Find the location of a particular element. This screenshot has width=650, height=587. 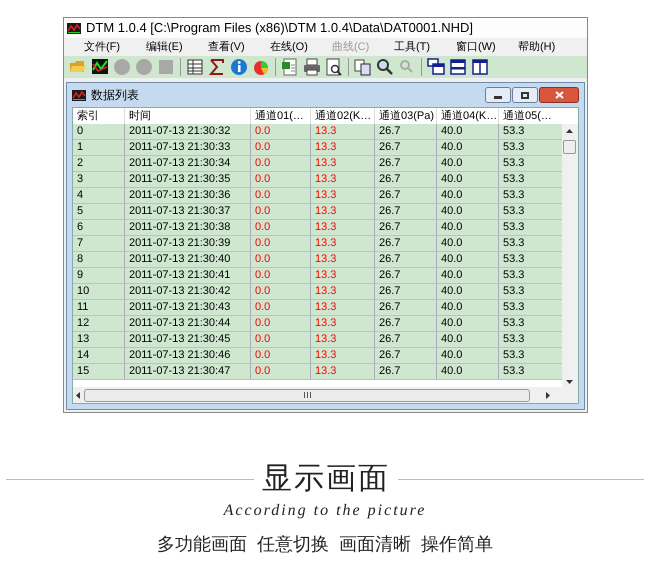

table-cell: 2011-07-13 21:30:44 is located at coordinates (188, 323).